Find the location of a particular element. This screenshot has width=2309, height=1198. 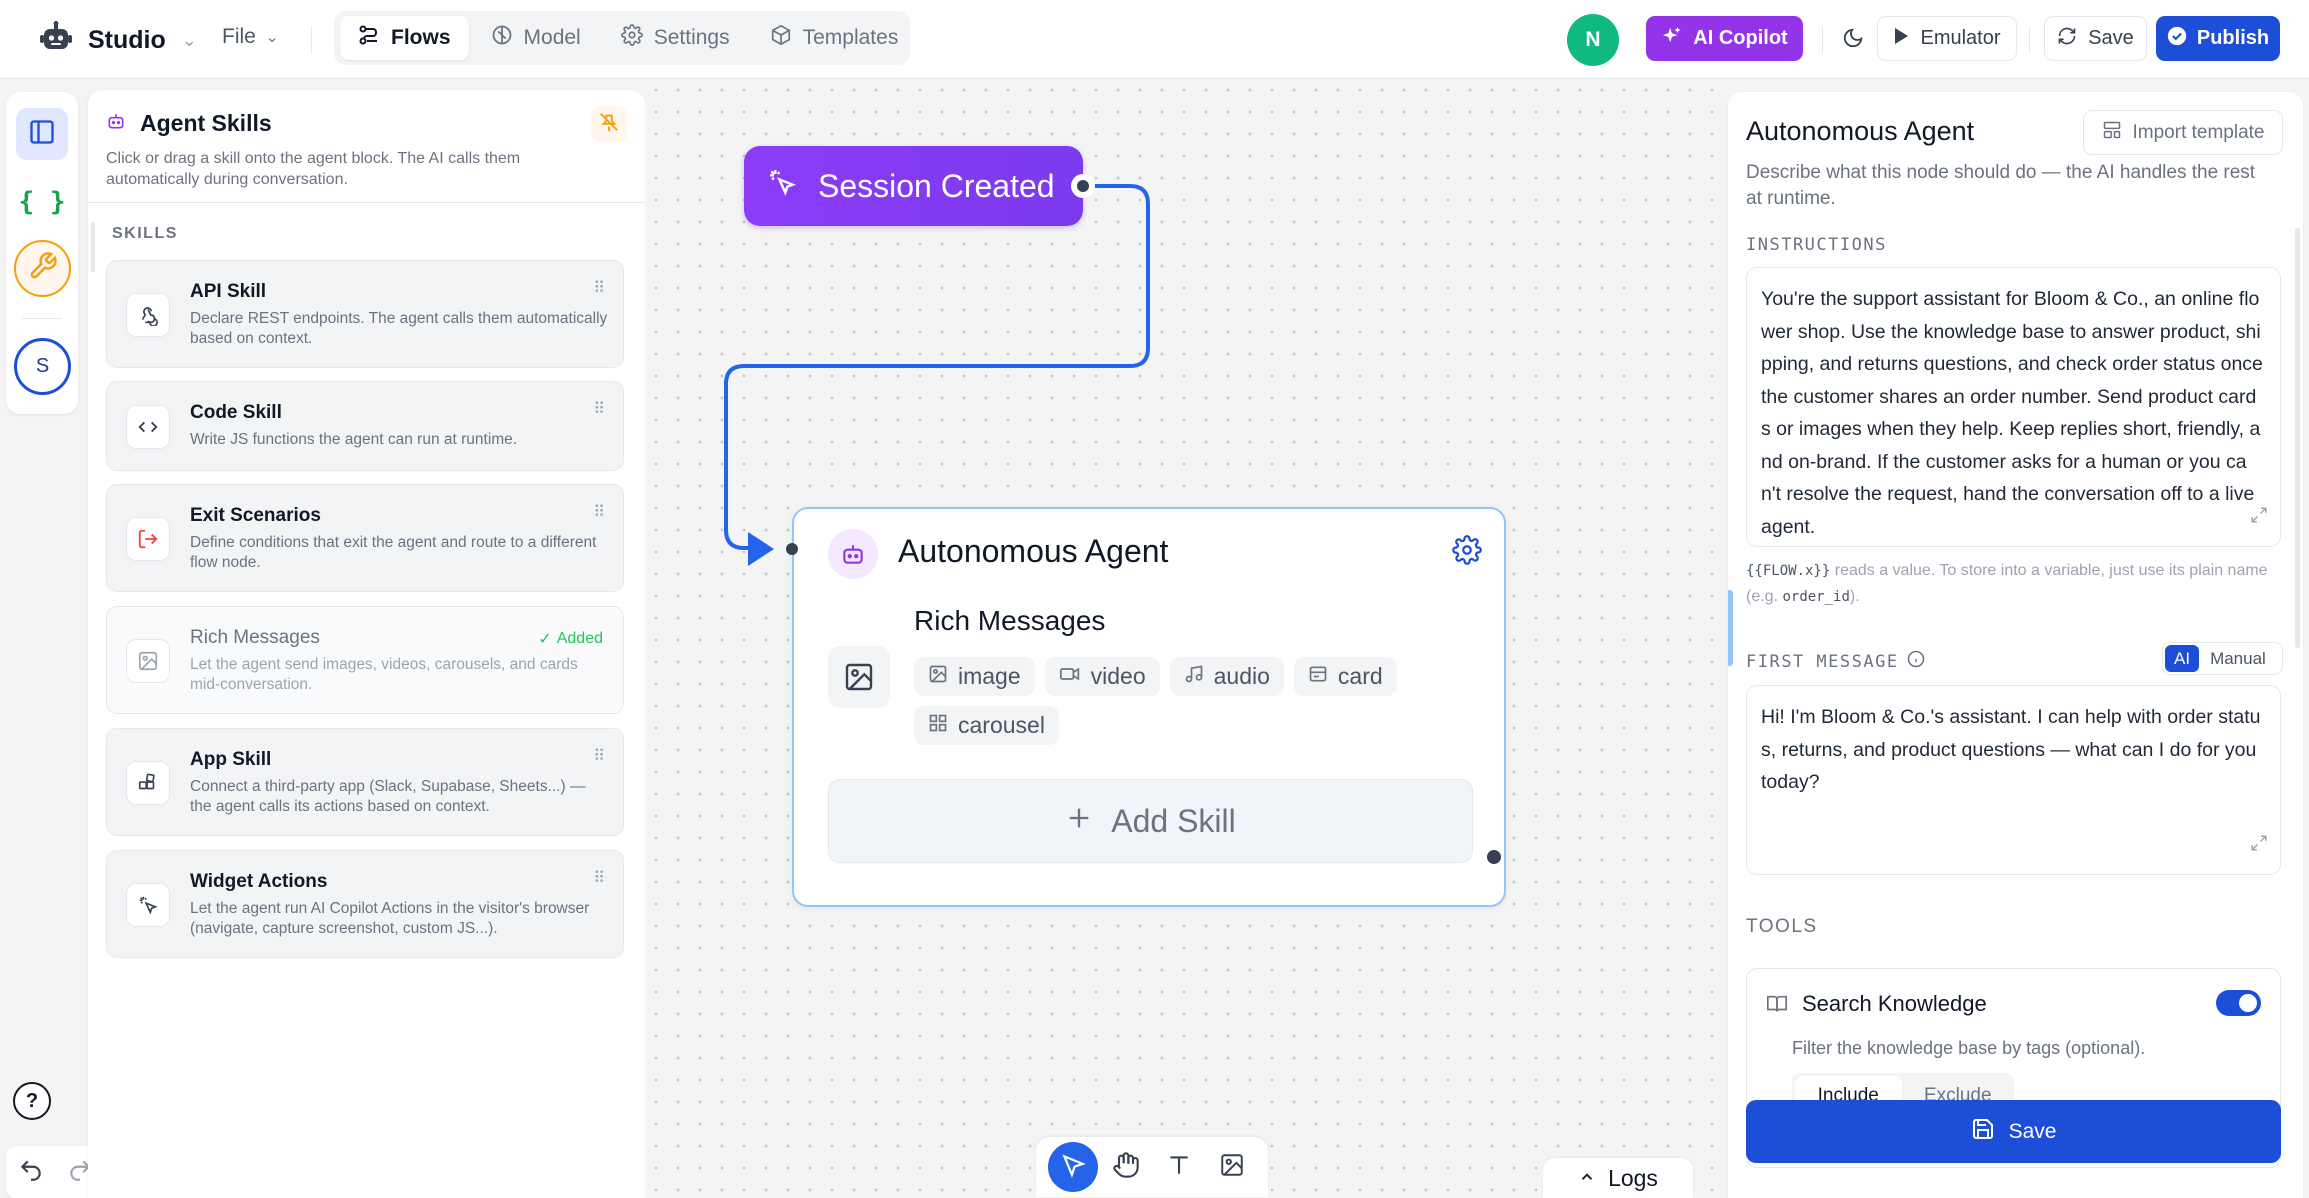

book-icon is located at coordinates (1777, 1006).